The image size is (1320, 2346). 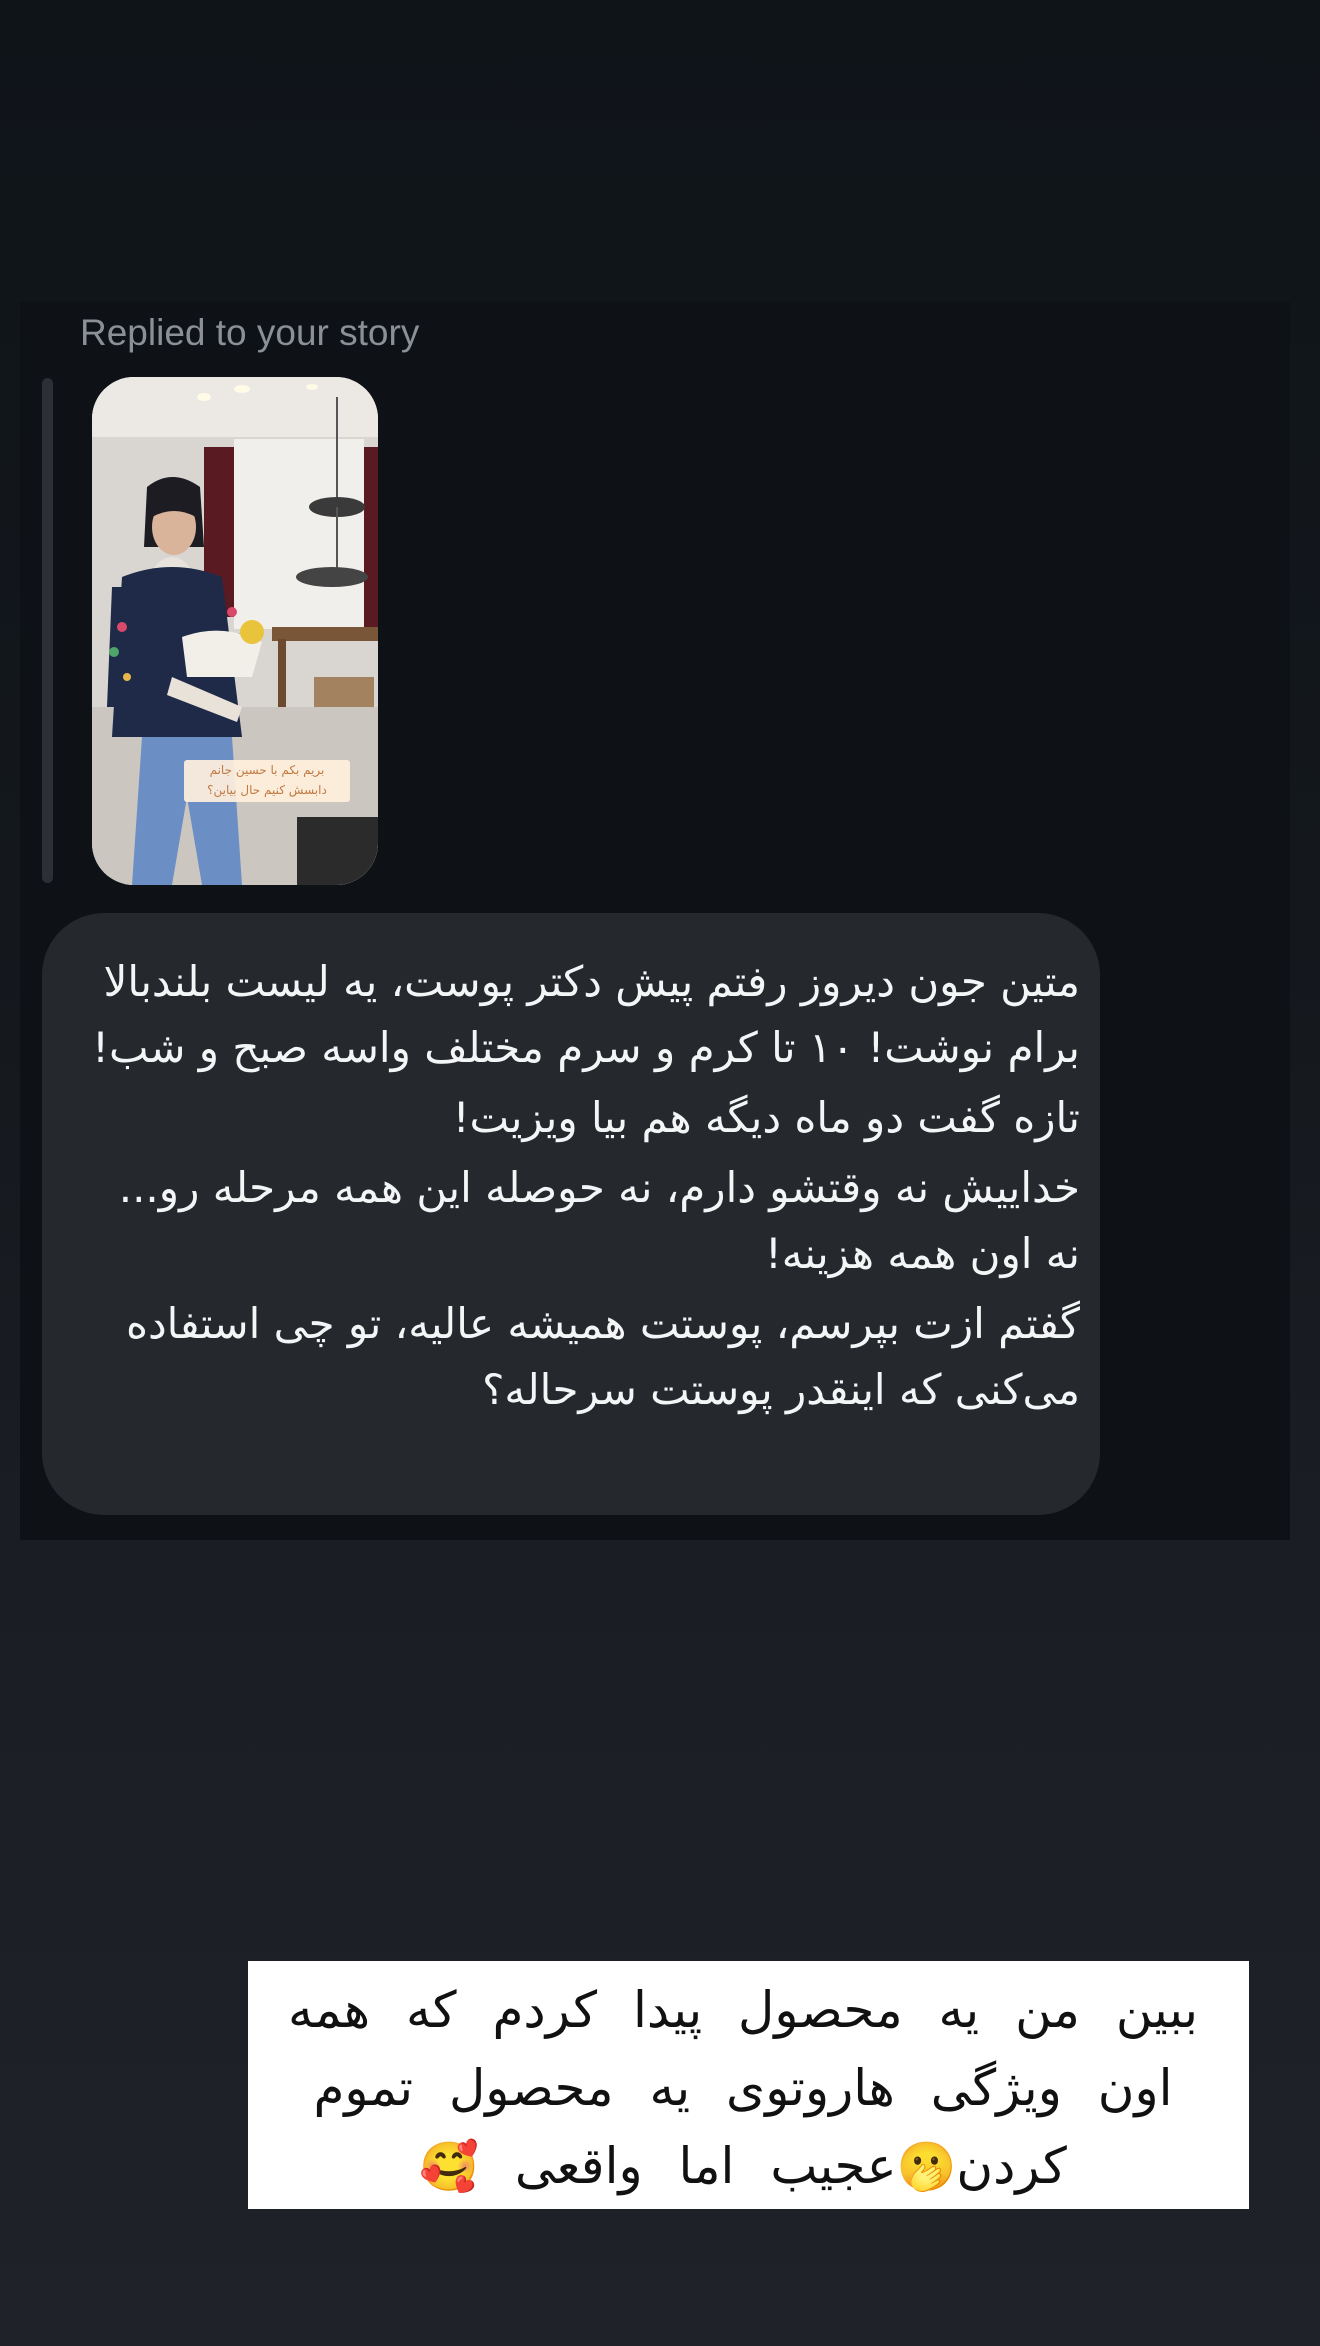 What do you see at coordinates (743, 2010) in the screenshot?
I see `sticker-line-1: ببین من یه محصول پیدا کردم که همه` at bounding box center [743, 2010].